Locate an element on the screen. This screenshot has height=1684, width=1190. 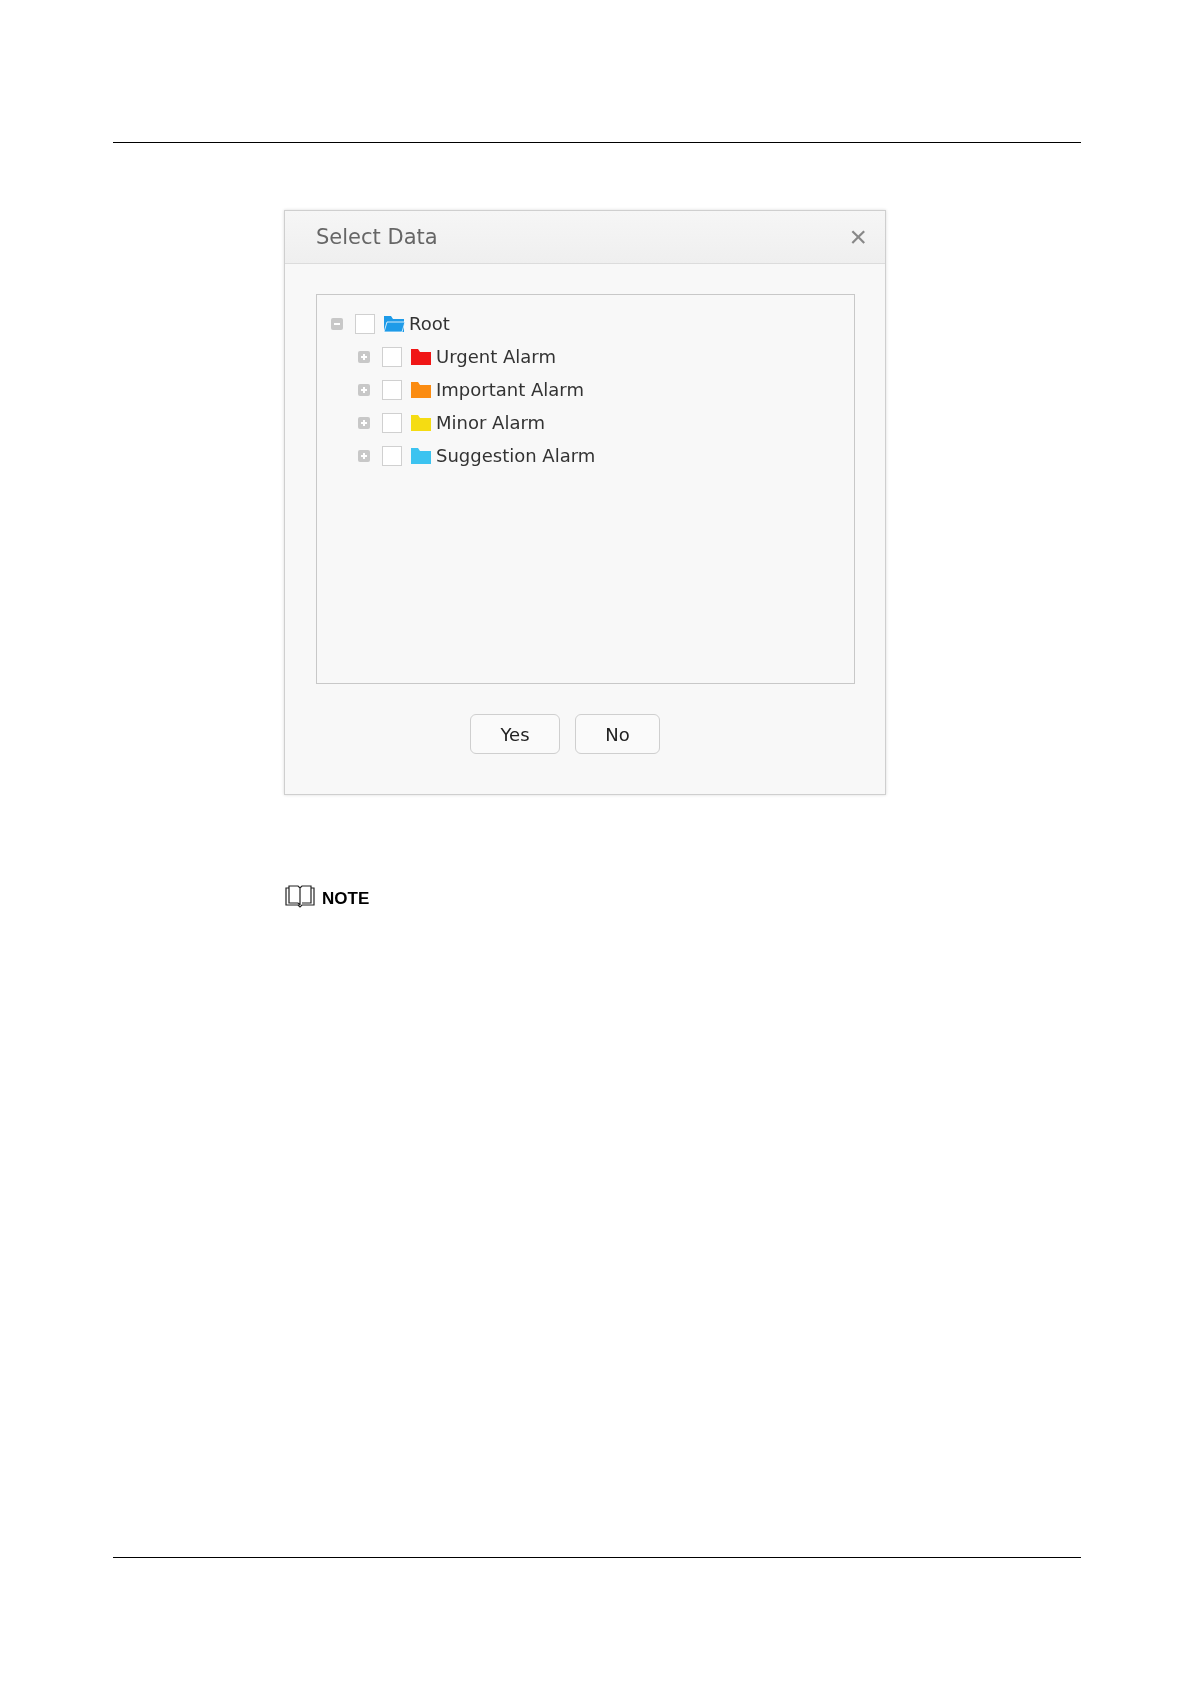
tree-item-label: Root is located at coordinates (429, 323).